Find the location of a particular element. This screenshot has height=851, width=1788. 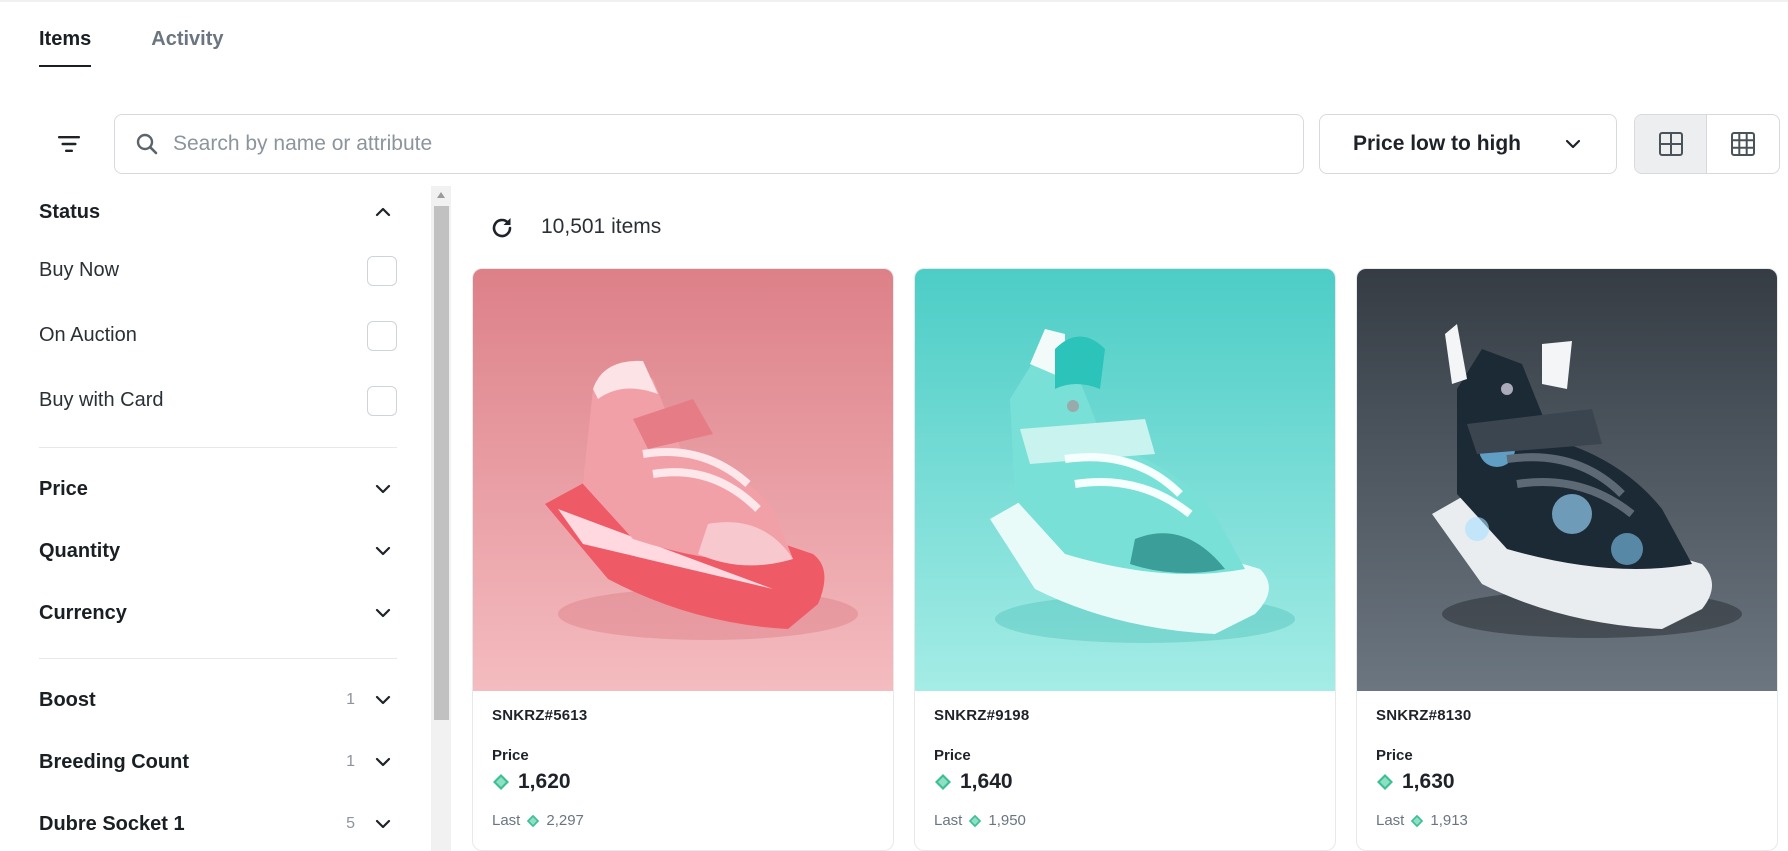

item-count: 10,501 items is located at coordinates (601, 226).